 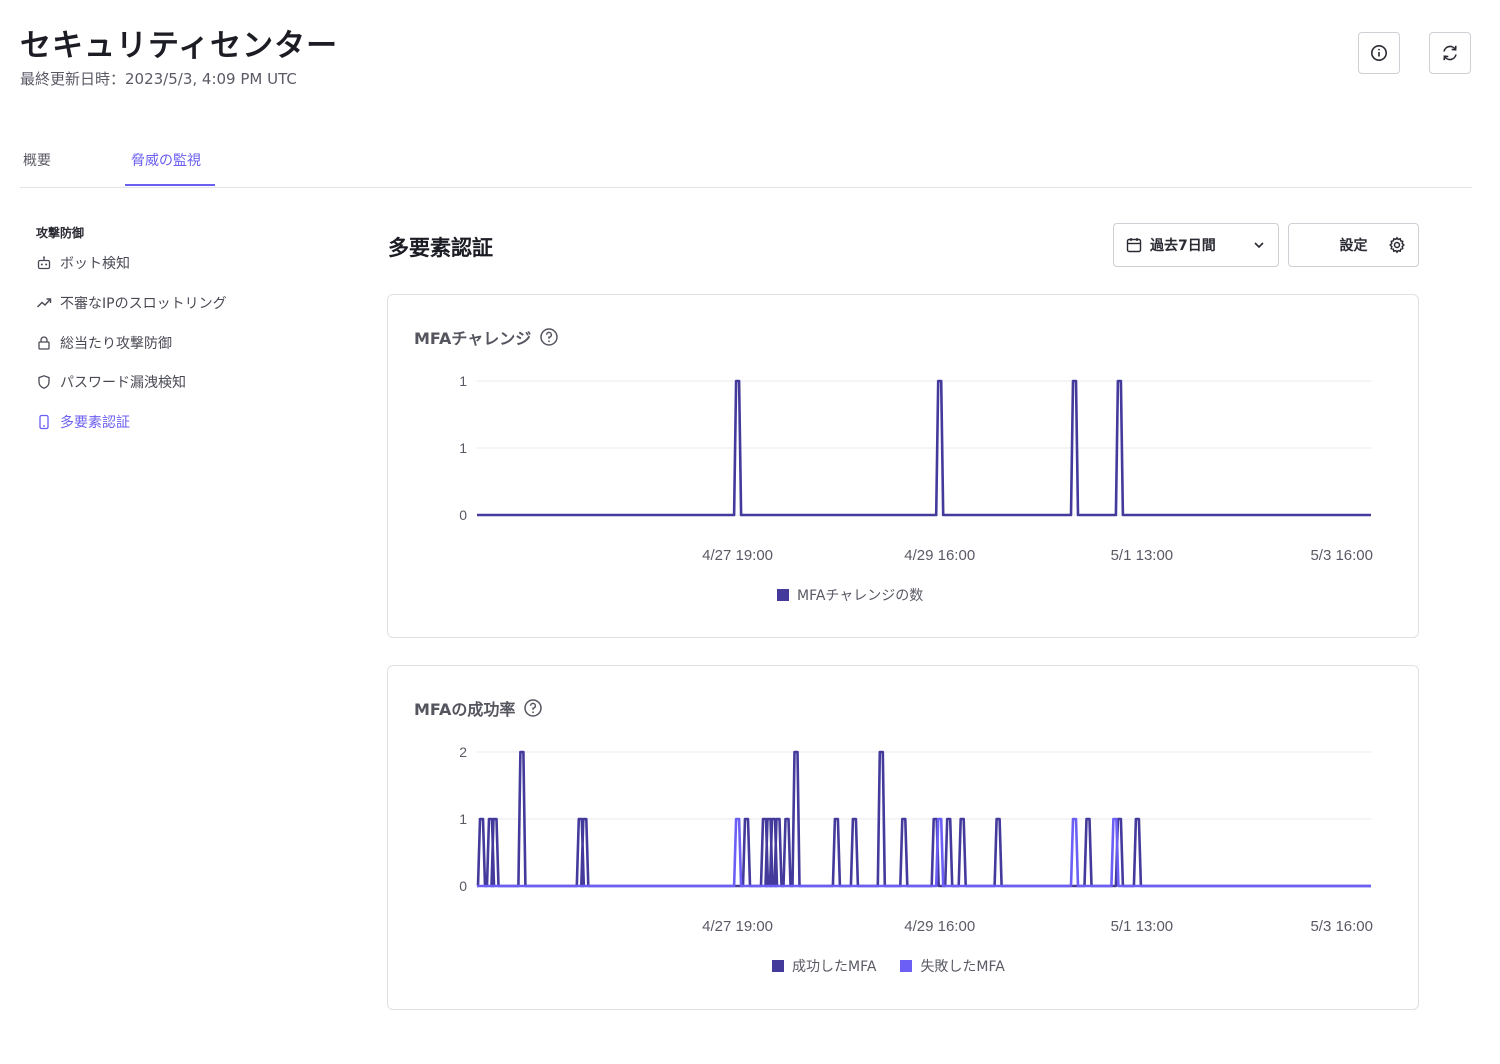 What do you see at coordinates (44, 263) in the screenshot?
I see `robot-icon` at bounding box center [44, 263].